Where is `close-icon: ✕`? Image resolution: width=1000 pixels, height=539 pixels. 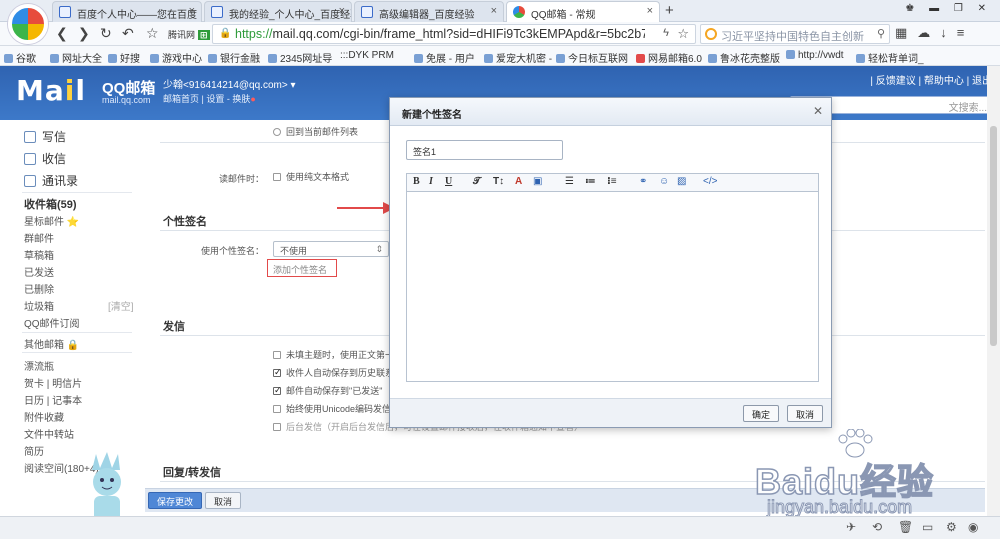 close-icon: ✕ is located at coordinates (818, 111).